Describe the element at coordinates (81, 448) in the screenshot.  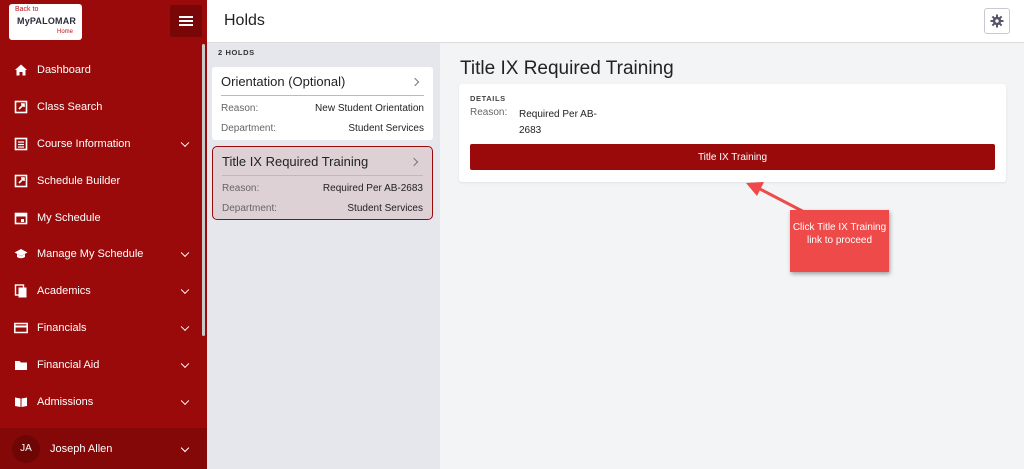
I see `user-name: Joseph Allen` at that location.